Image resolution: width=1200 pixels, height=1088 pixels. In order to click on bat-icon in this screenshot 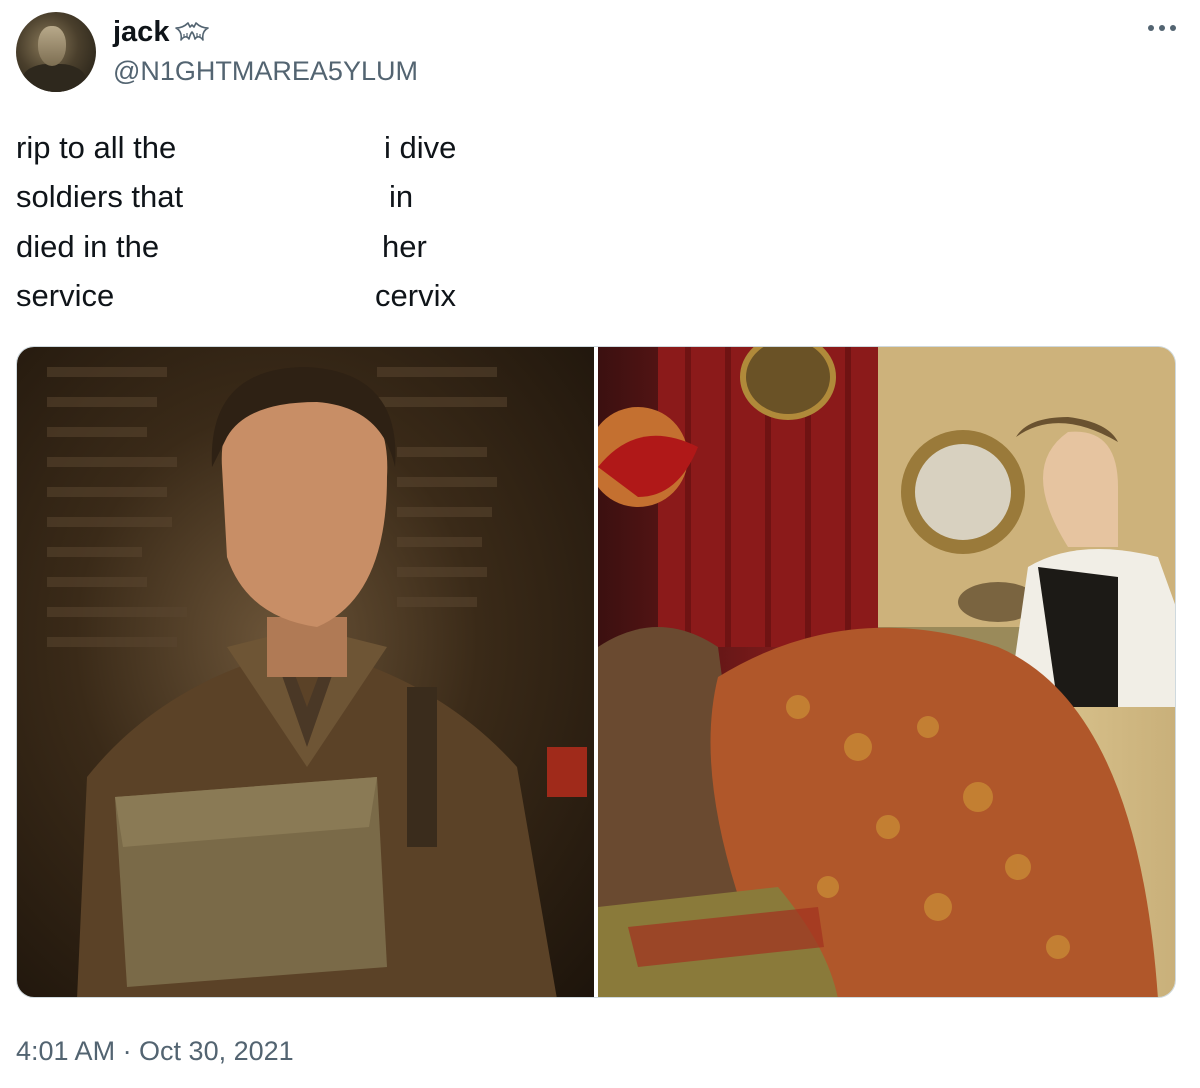, I will do `click(192, 31)`.